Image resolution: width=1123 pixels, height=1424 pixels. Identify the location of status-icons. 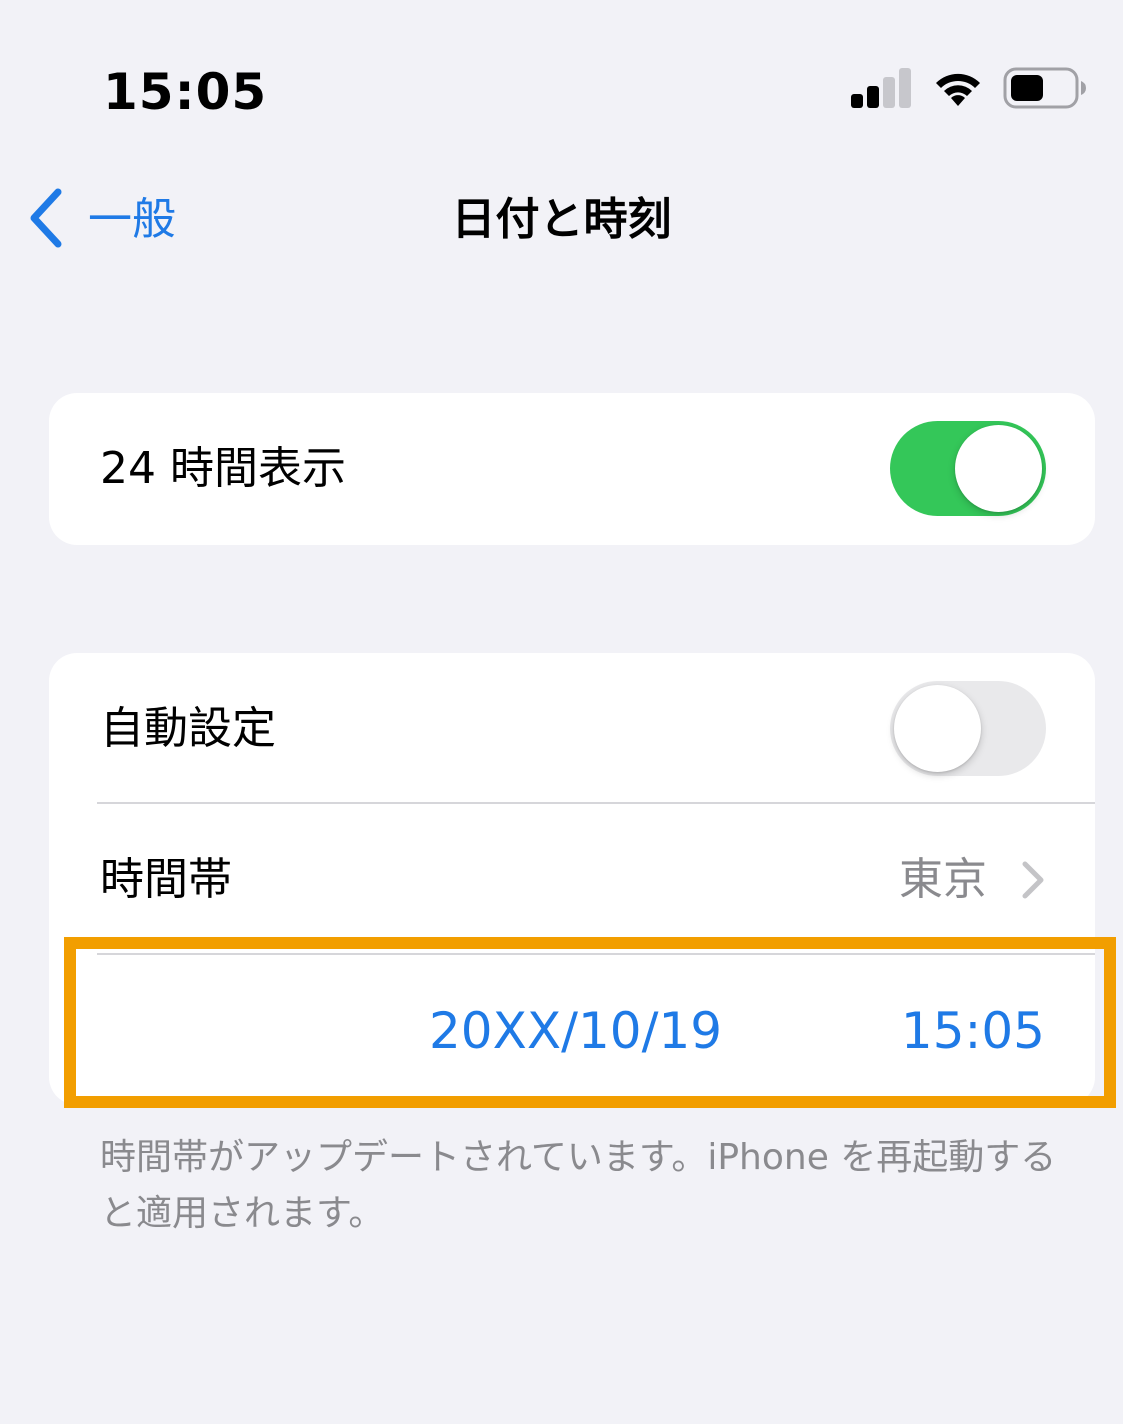
(969, 90).